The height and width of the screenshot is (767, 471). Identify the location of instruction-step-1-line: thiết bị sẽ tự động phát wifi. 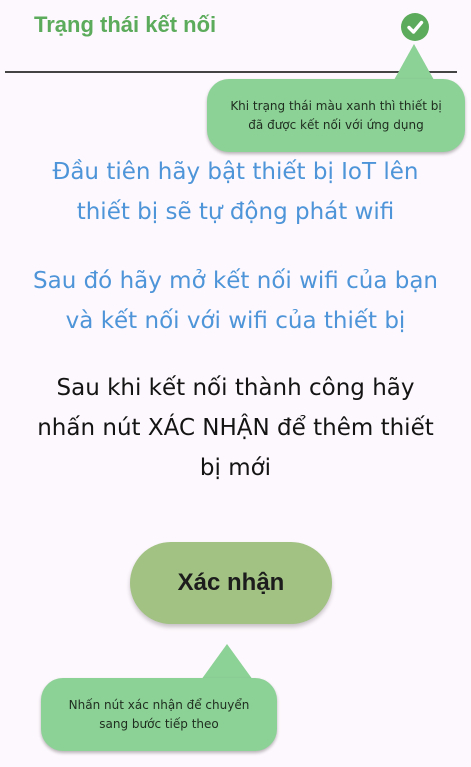
(235, 212).